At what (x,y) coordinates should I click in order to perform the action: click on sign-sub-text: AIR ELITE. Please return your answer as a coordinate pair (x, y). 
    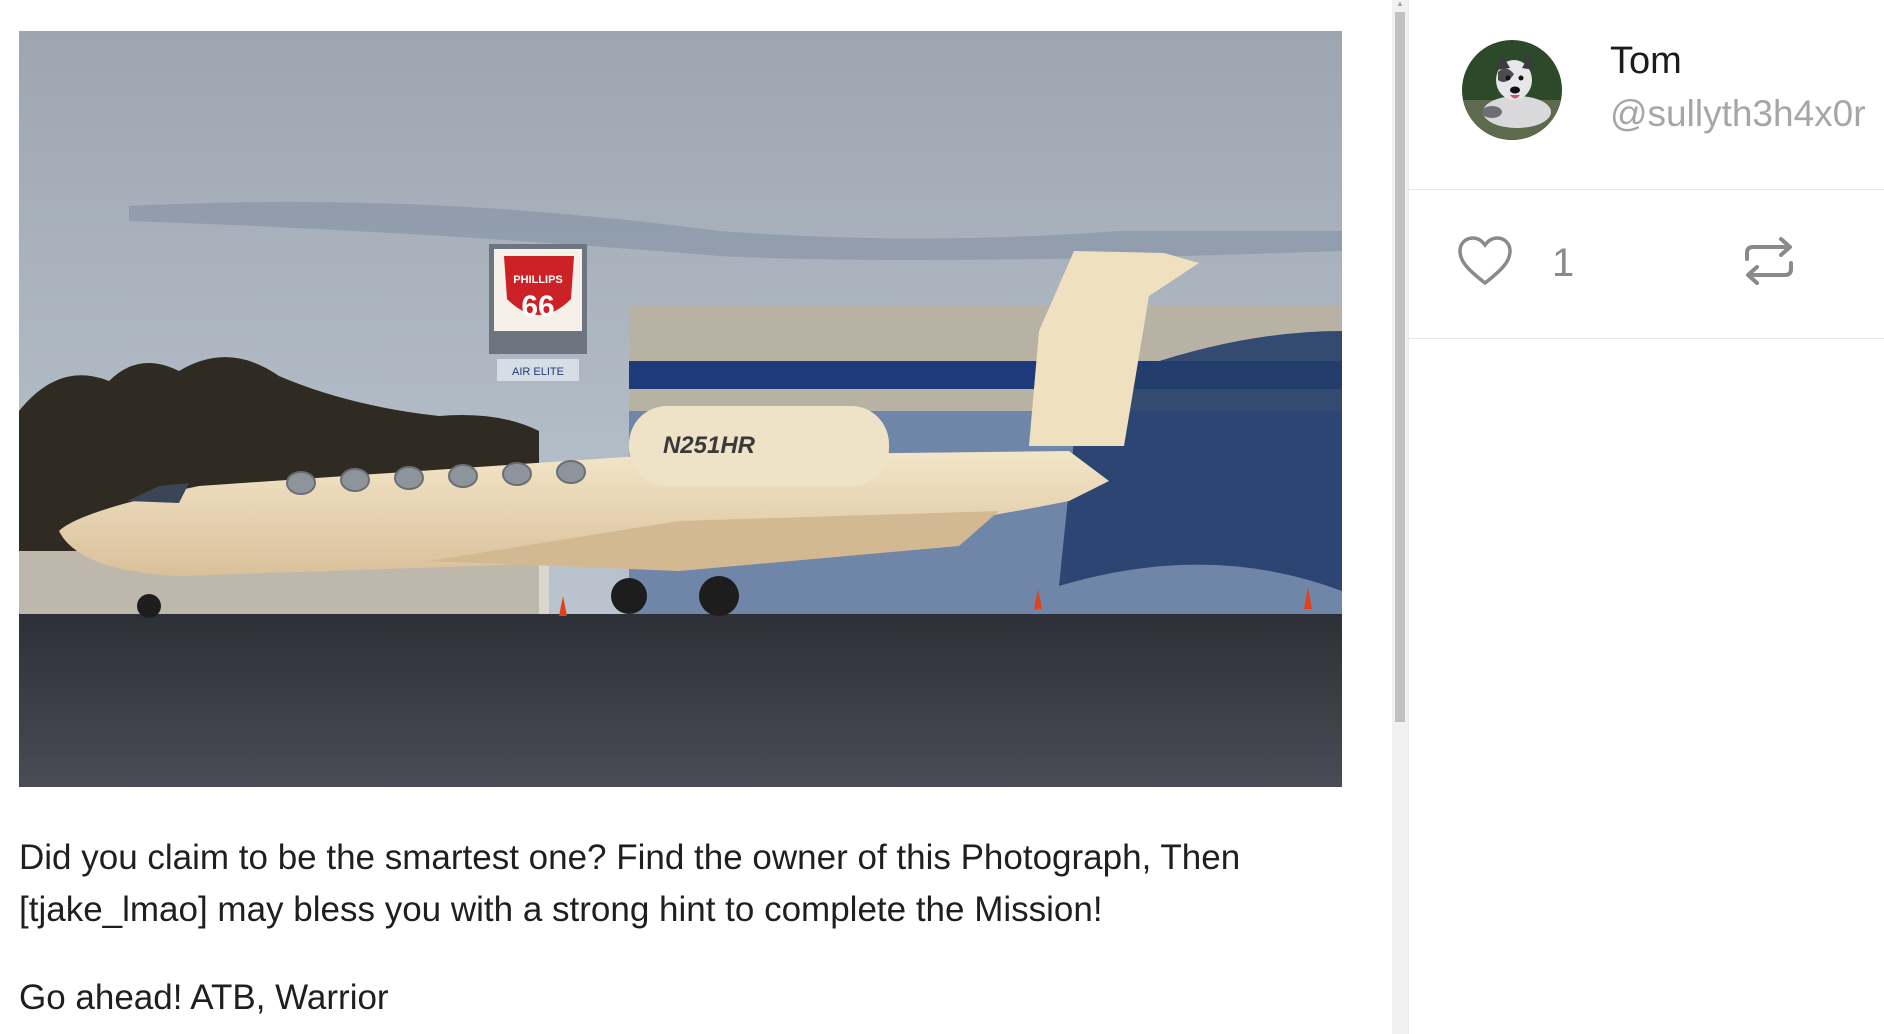
    Looking at the image, I should click on (538, 372).